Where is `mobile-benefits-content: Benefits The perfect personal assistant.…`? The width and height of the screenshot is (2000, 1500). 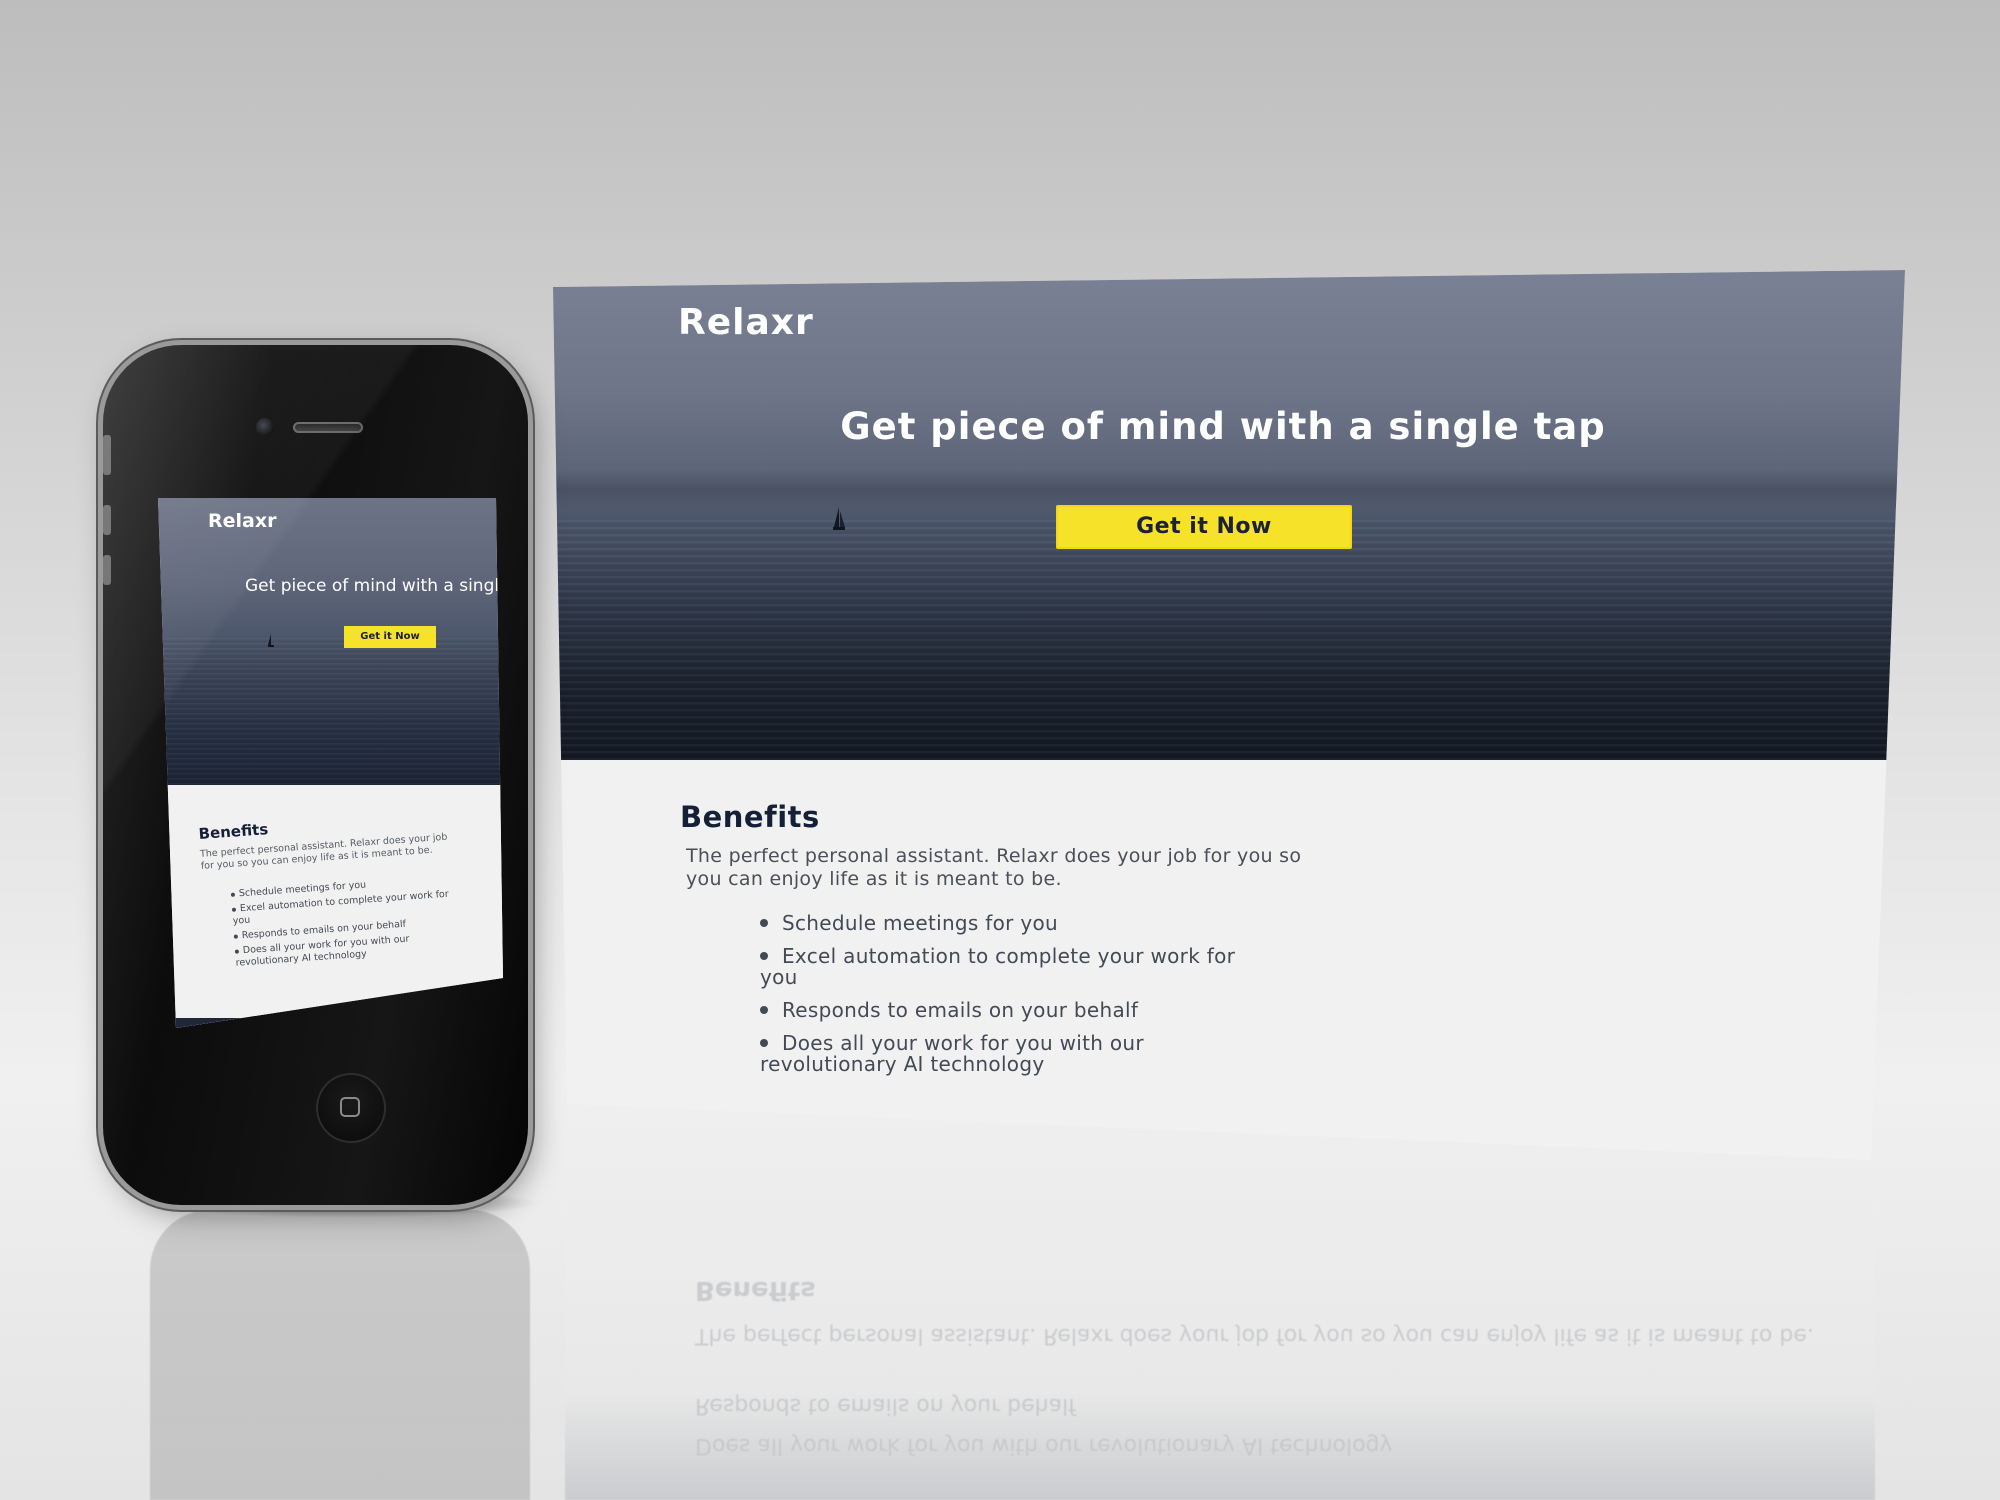 mobile-benefits-content: Benefits The perfect personal assistant.… is located at coordinates (328, 891).